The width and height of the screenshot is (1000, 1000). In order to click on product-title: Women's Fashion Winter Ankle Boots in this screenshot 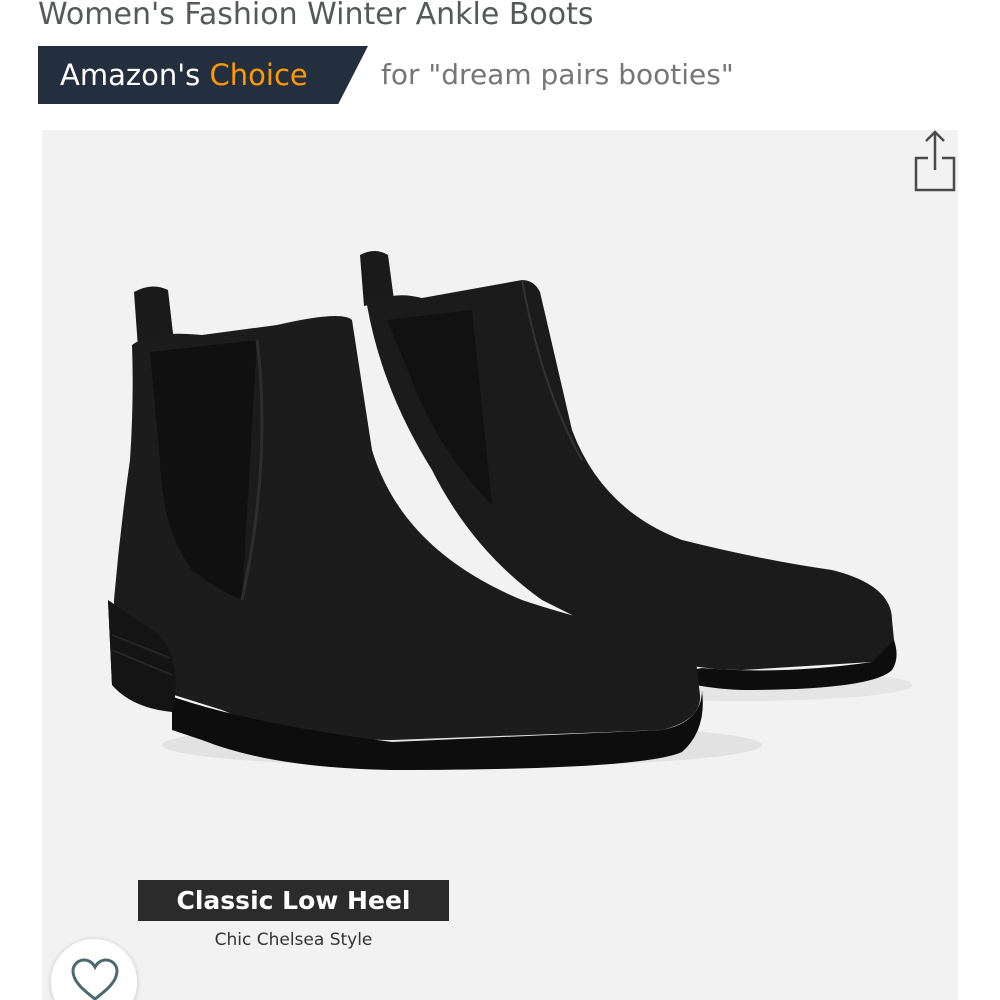, I will do `click(316, 16)`.